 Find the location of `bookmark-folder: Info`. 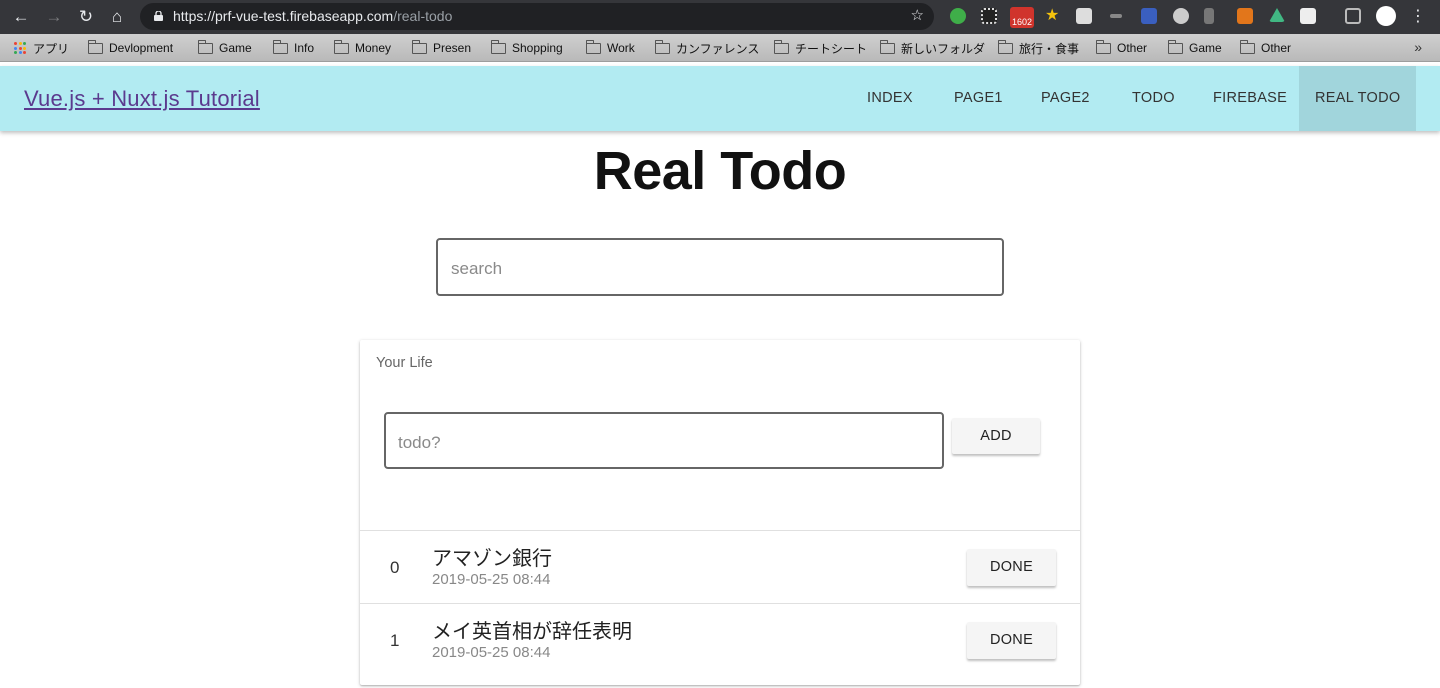

bookmark-folder: Info is located at coordinates (294, 47).